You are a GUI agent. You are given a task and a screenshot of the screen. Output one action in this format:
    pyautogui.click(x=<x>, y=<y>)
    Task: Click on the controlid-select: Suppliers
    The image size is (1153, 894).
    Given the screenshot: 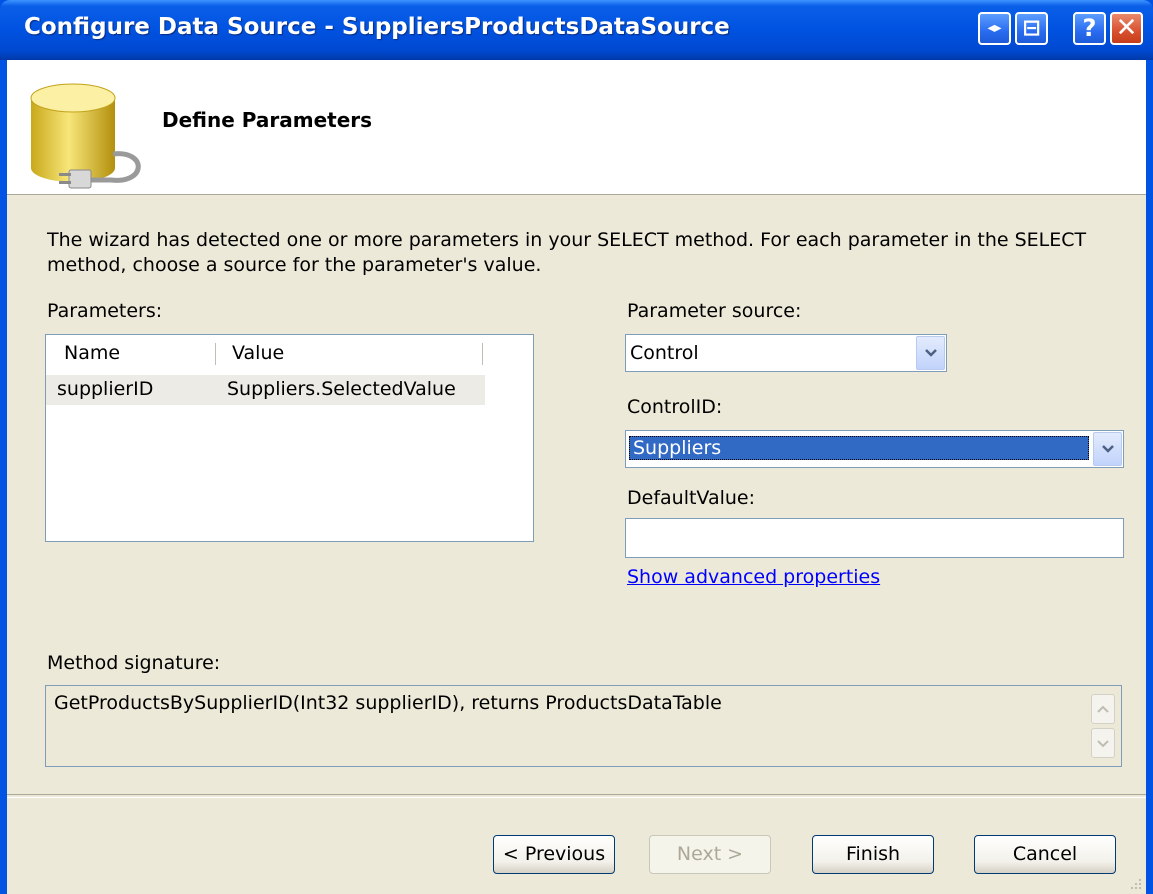 What is the action you would take?
    pyautogui.click(x=874, y=449)
    